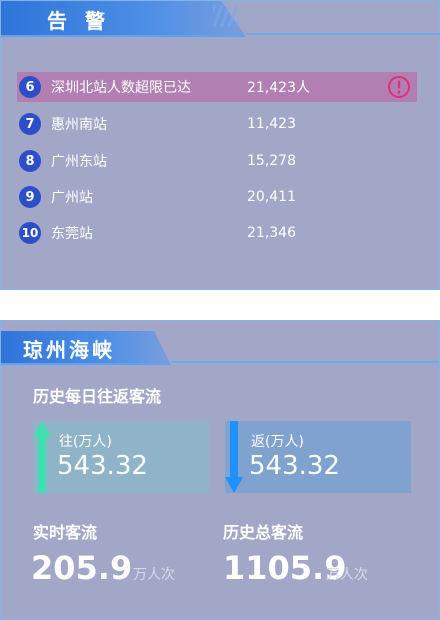 This screenshot has width=440, height=620. Describe the element at coordinates (30, 197) in the screenshot. I see `rank-badge: 9` at that location.